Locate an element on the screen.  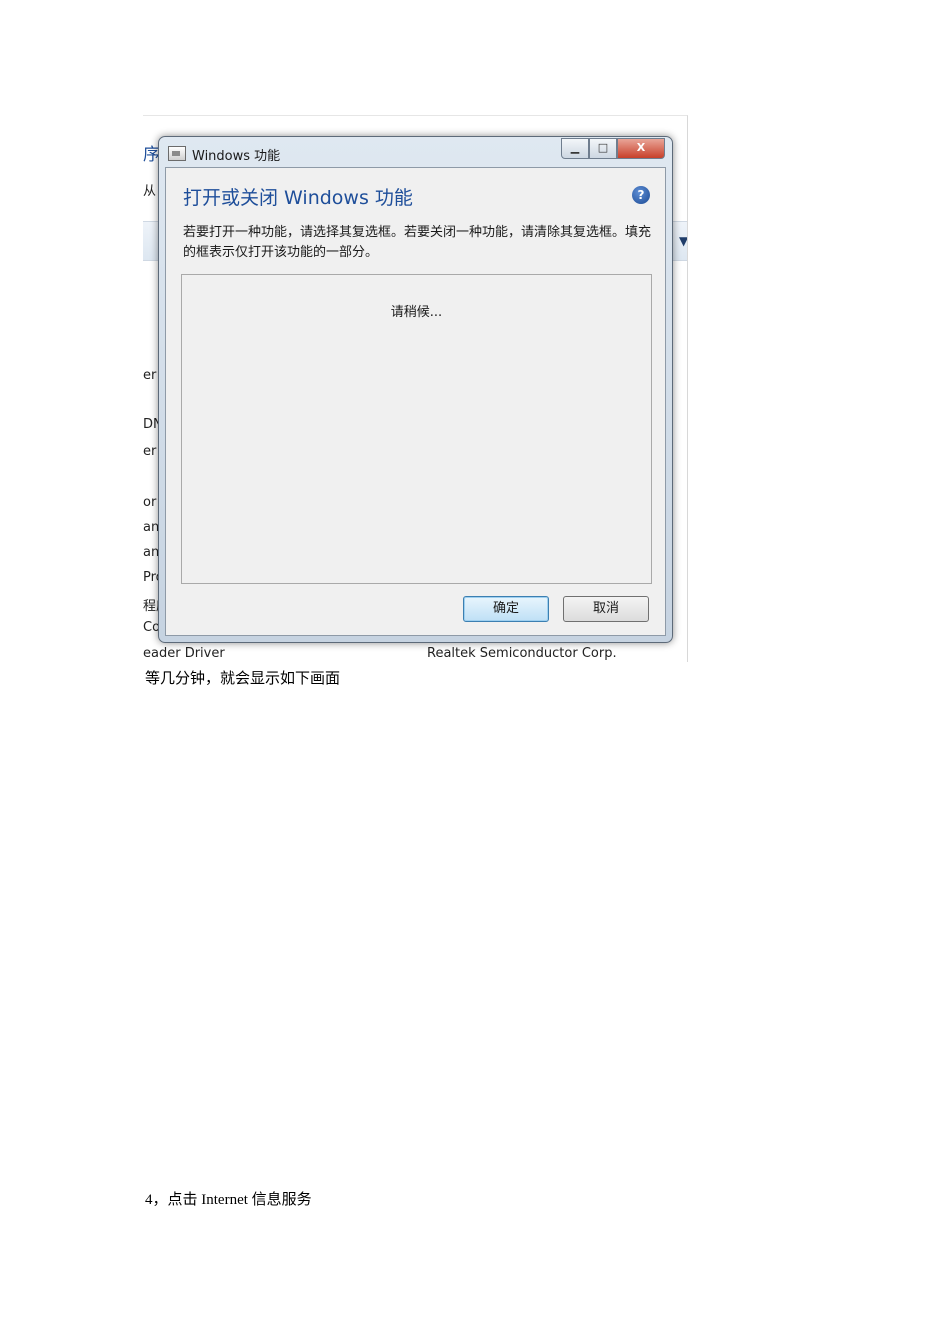
dialog-titlebar: Windows 功能 ▁ □ X is located at coordinates (415, 152).